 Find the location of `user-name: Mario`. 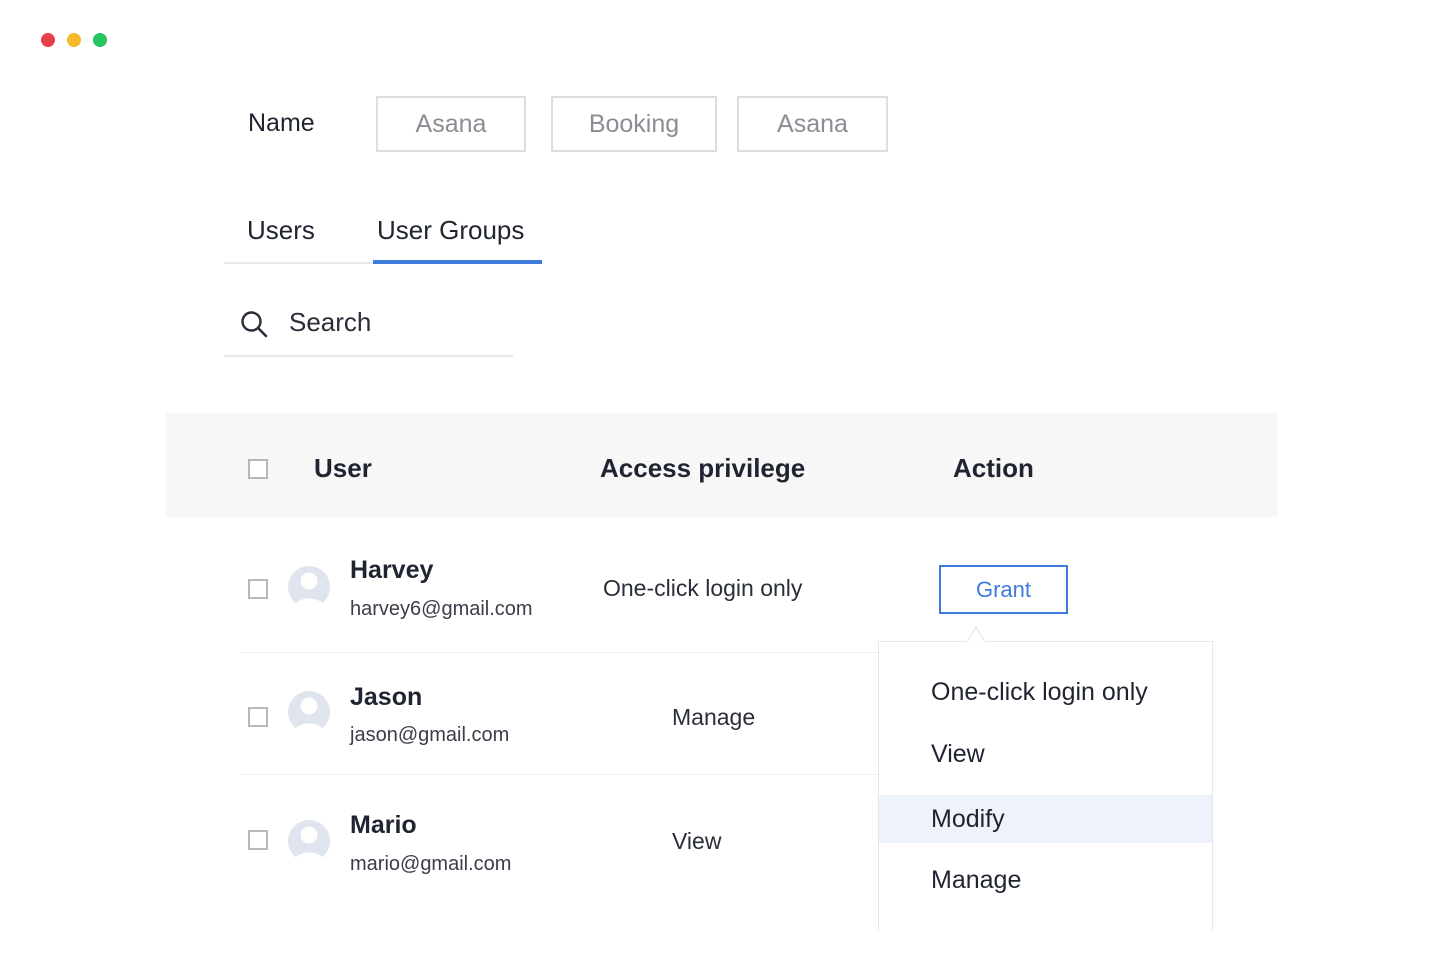

user-name: Mario is located at coordinates (383, 825).